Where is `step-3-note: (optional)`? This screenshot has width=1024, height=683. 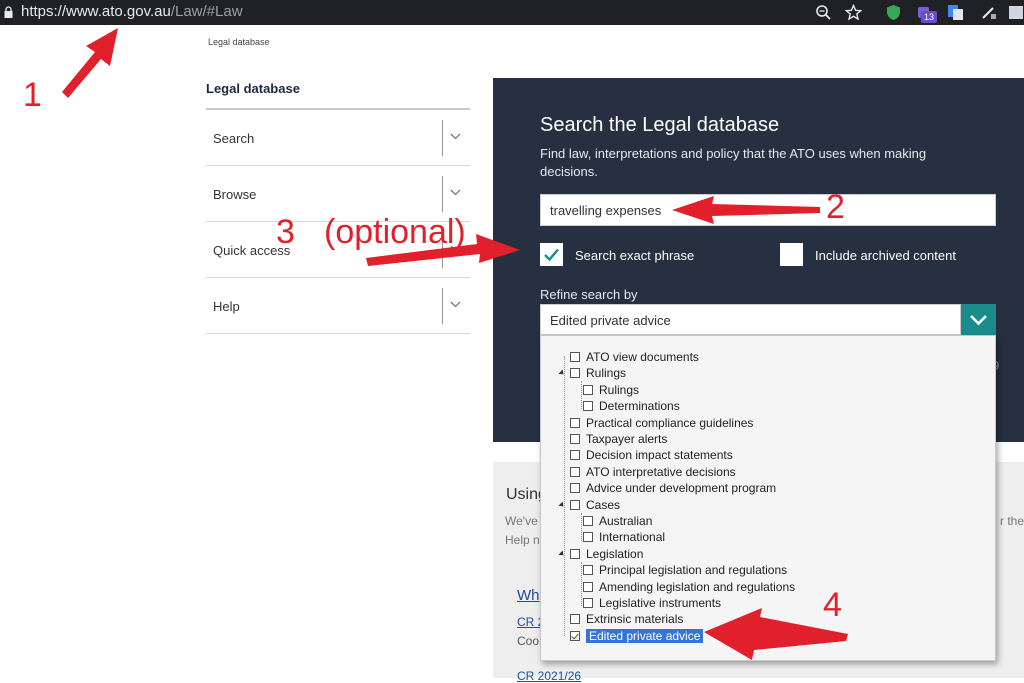
step-3-note: (optional) is located at coordinates (395, 232).